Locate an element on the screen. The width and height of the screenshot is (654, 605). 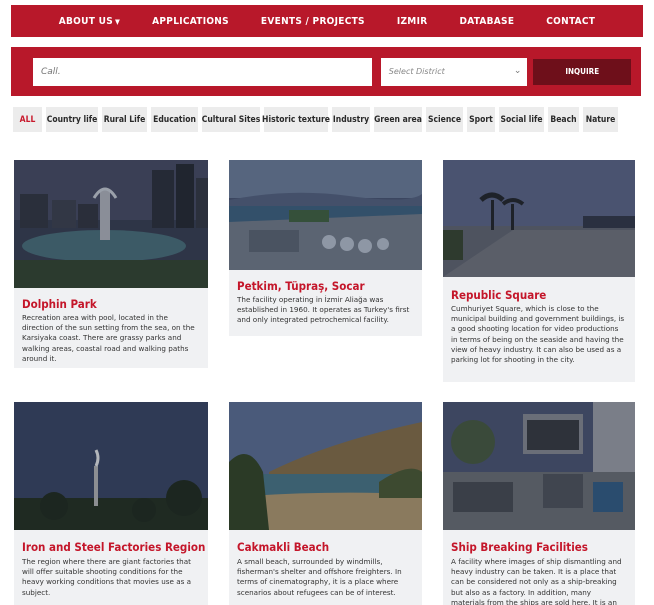
filter-cultural-sites: Cultural Sites is located at coordinates (231, 119).